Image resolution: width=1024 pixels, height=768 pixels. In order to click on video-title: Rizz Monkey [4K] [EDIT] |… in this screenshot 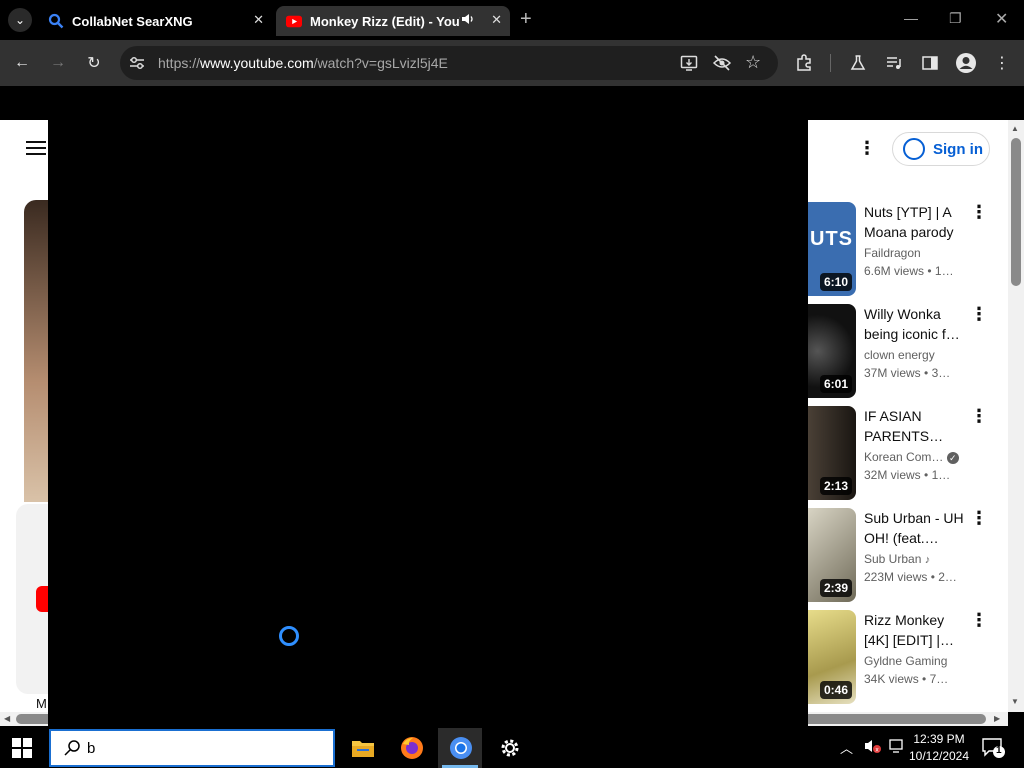, I will do `click(914, 630)`.